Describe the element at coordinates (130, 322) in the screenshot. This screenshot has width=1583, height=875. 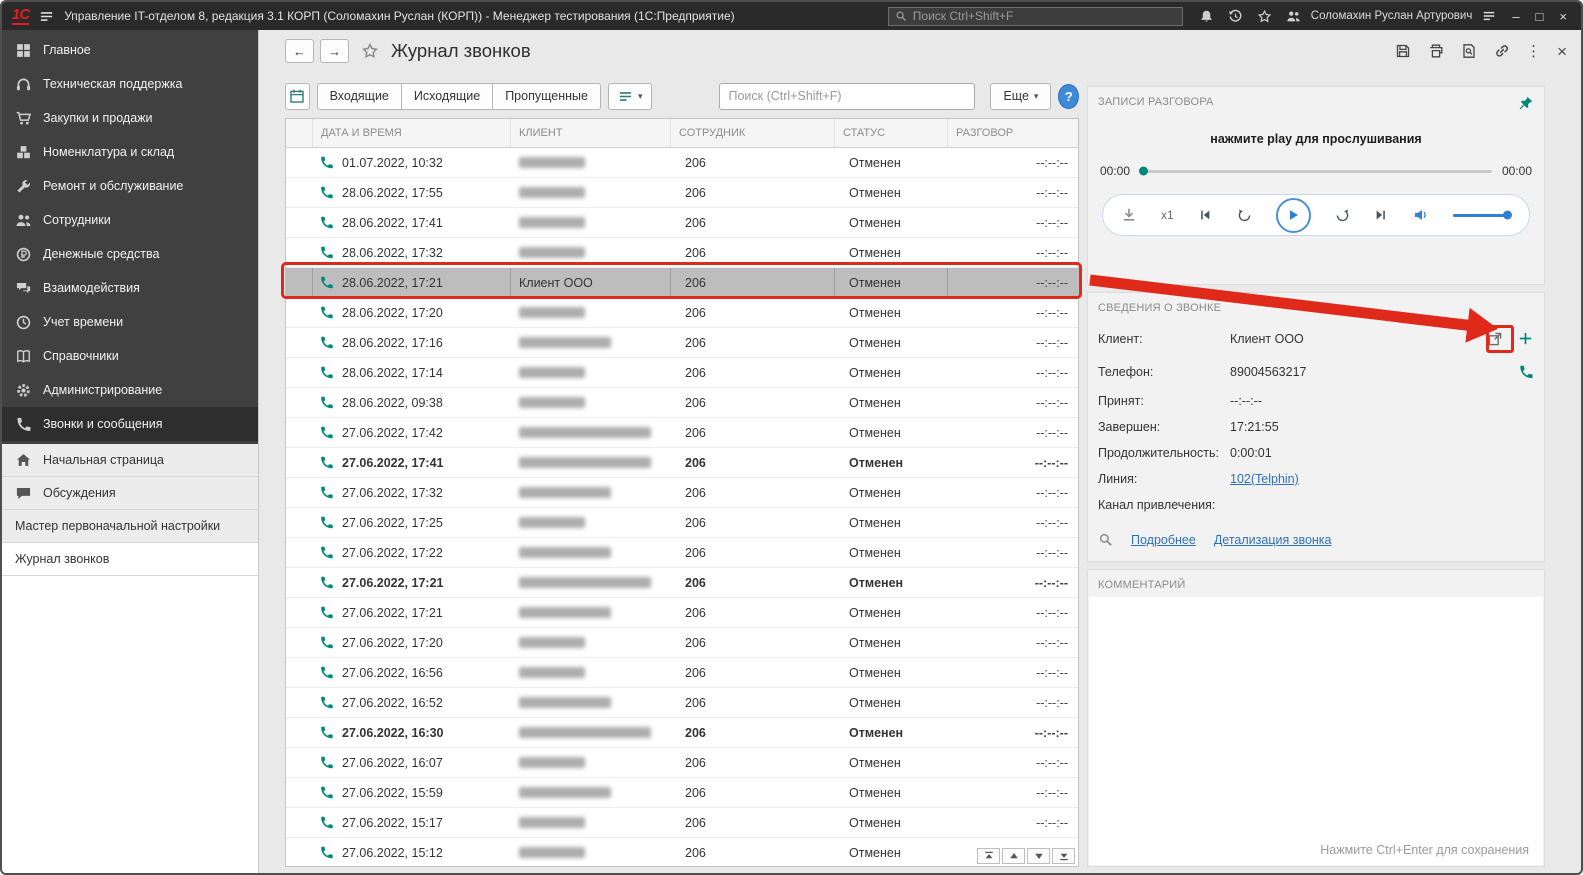
I see `sidebar-item: Учет времени` at that location.